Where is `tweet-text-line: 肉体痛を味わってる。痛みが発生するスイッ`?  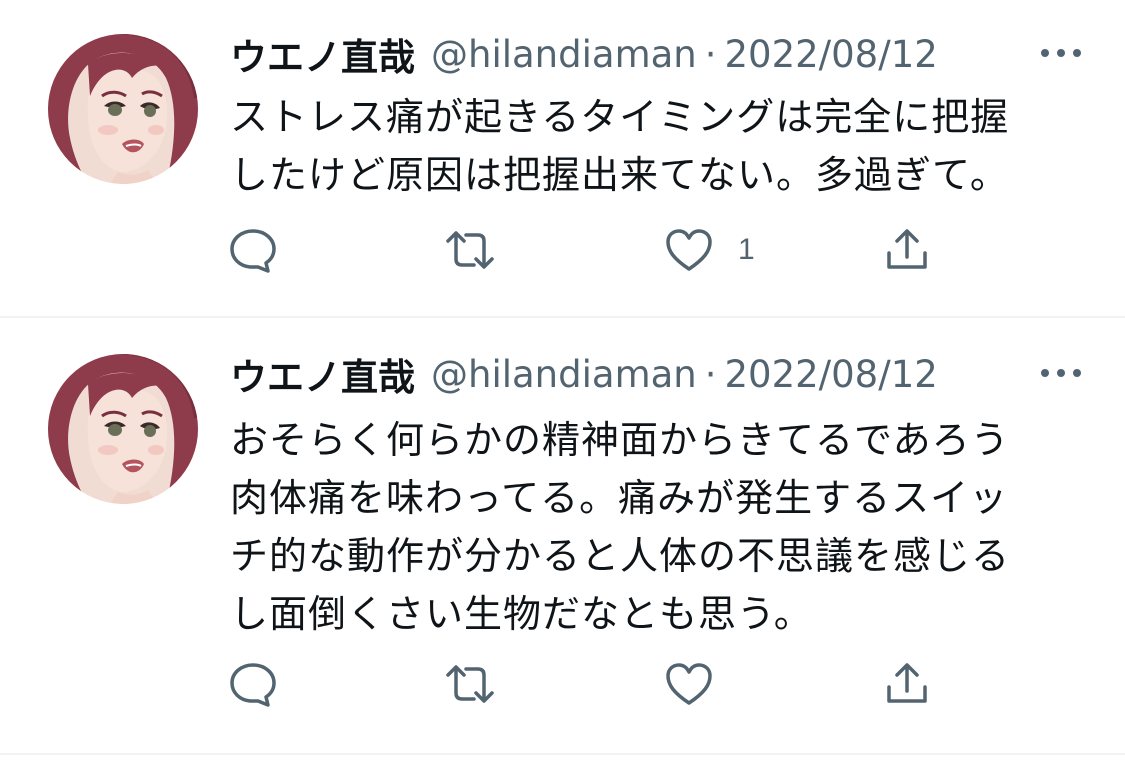
tweet-text-line: 肉体痛を味わってる。痛みが発生するスイッ is located at coordinates (619, 498).